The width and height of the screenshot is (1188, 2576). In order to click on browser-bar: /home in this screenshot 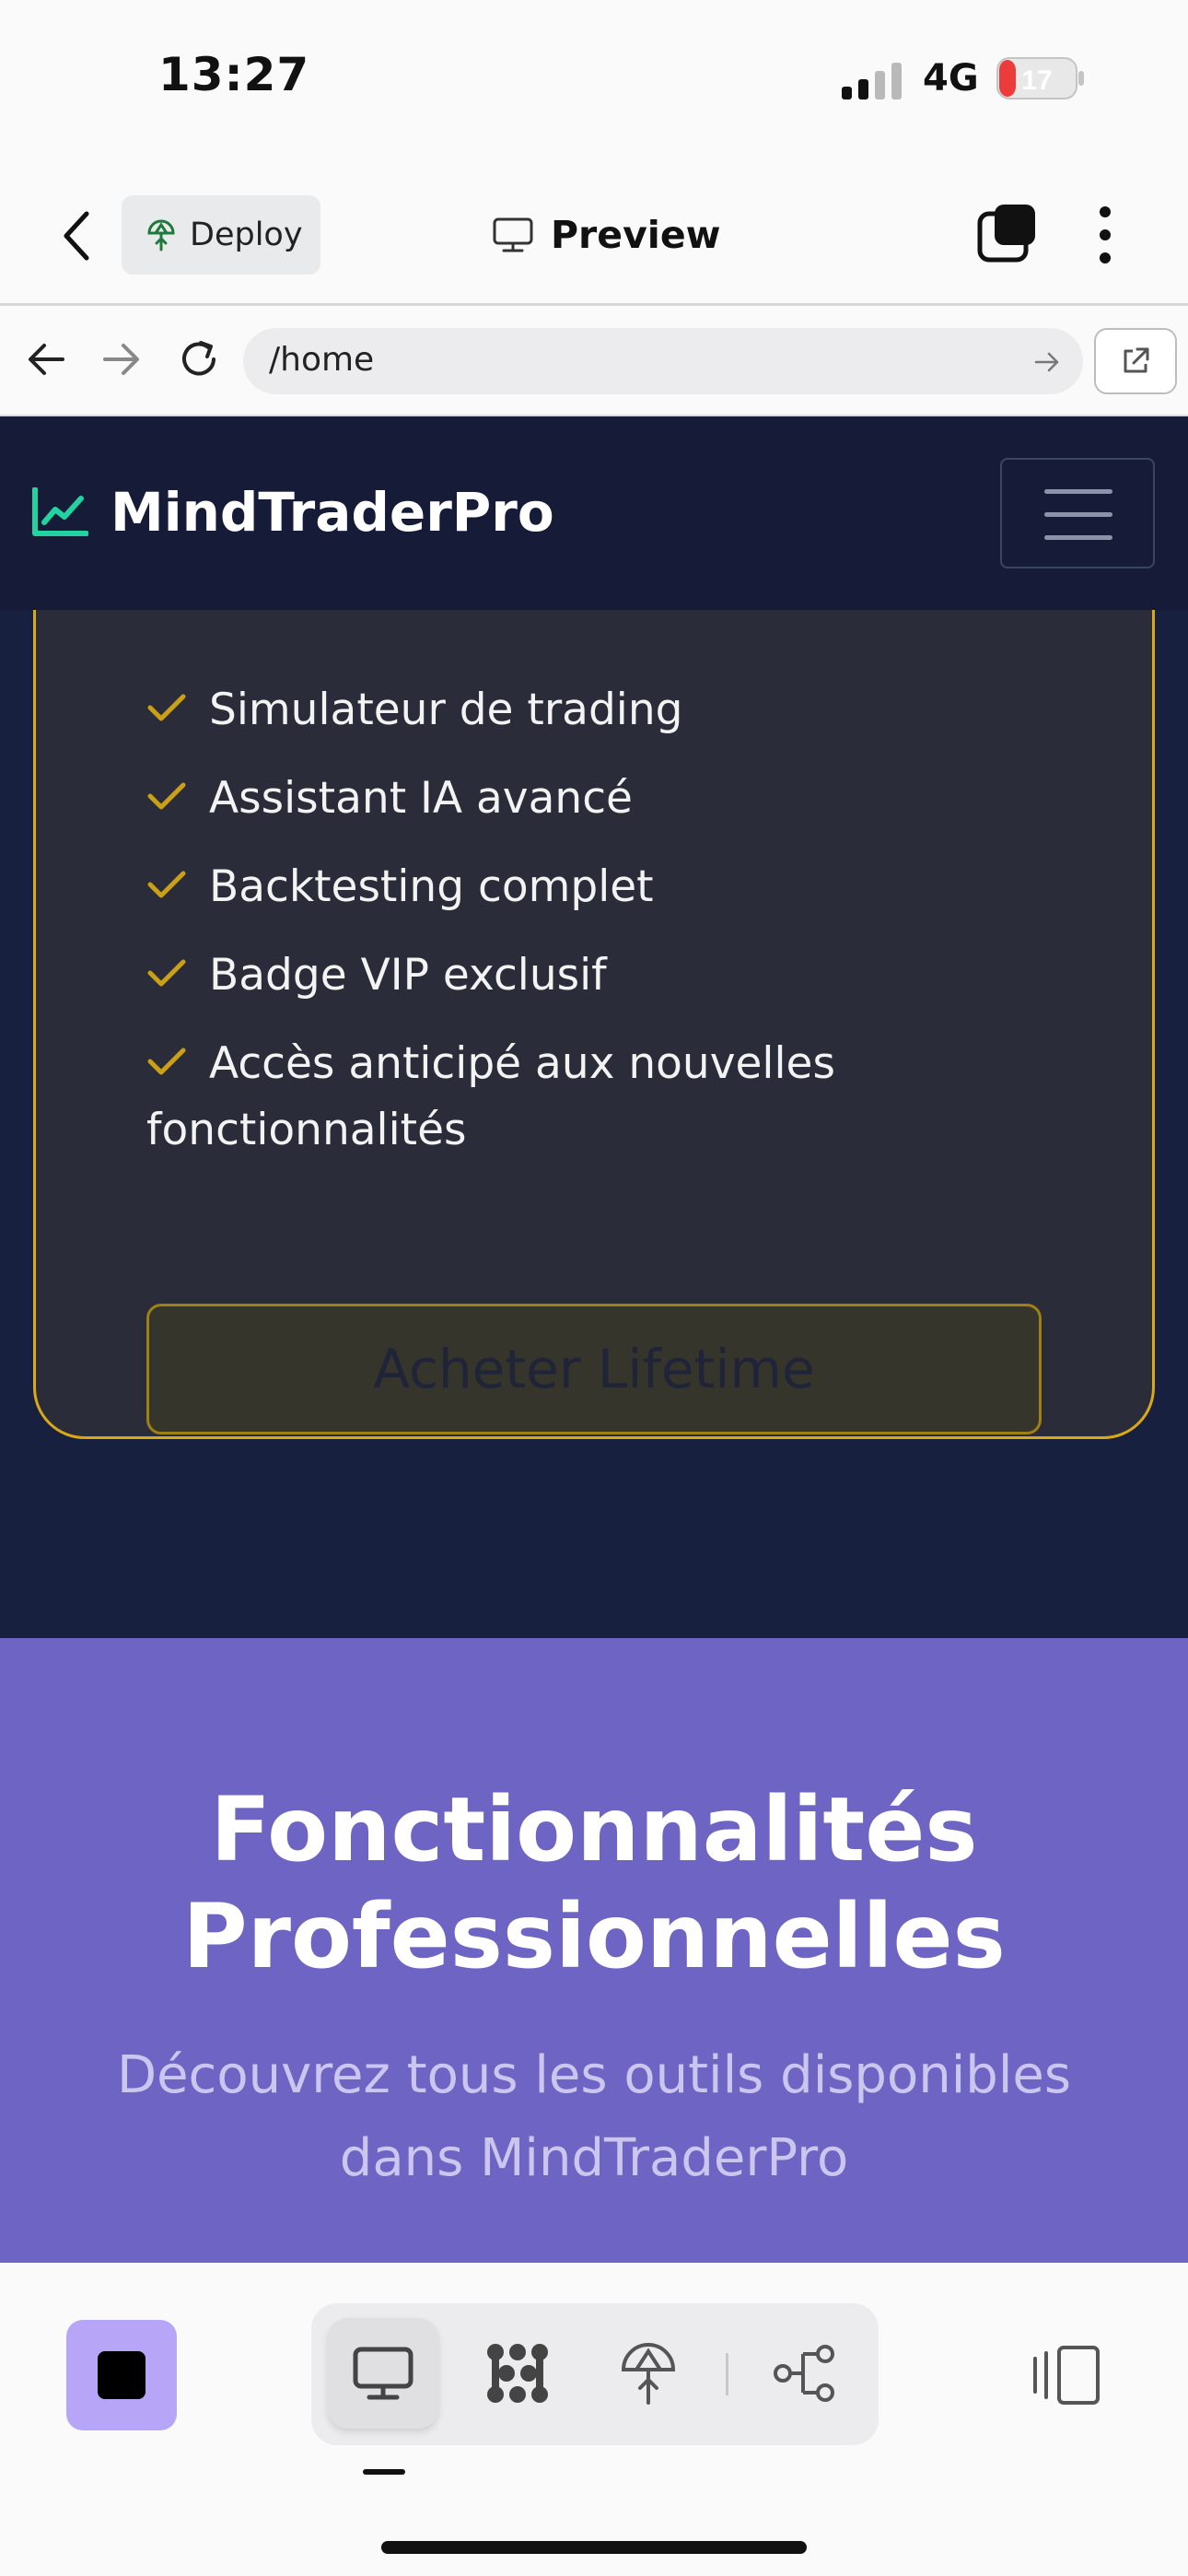, I will do `click(594, 361)`.